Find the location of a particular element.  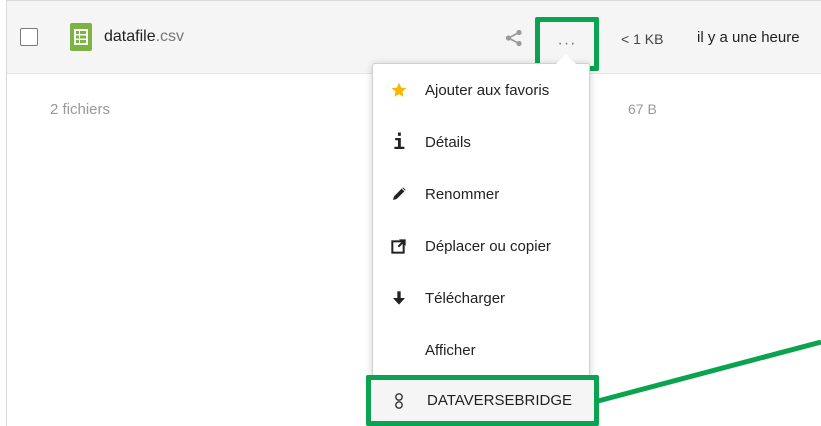

share-icon is located at coordinates (514, 38).